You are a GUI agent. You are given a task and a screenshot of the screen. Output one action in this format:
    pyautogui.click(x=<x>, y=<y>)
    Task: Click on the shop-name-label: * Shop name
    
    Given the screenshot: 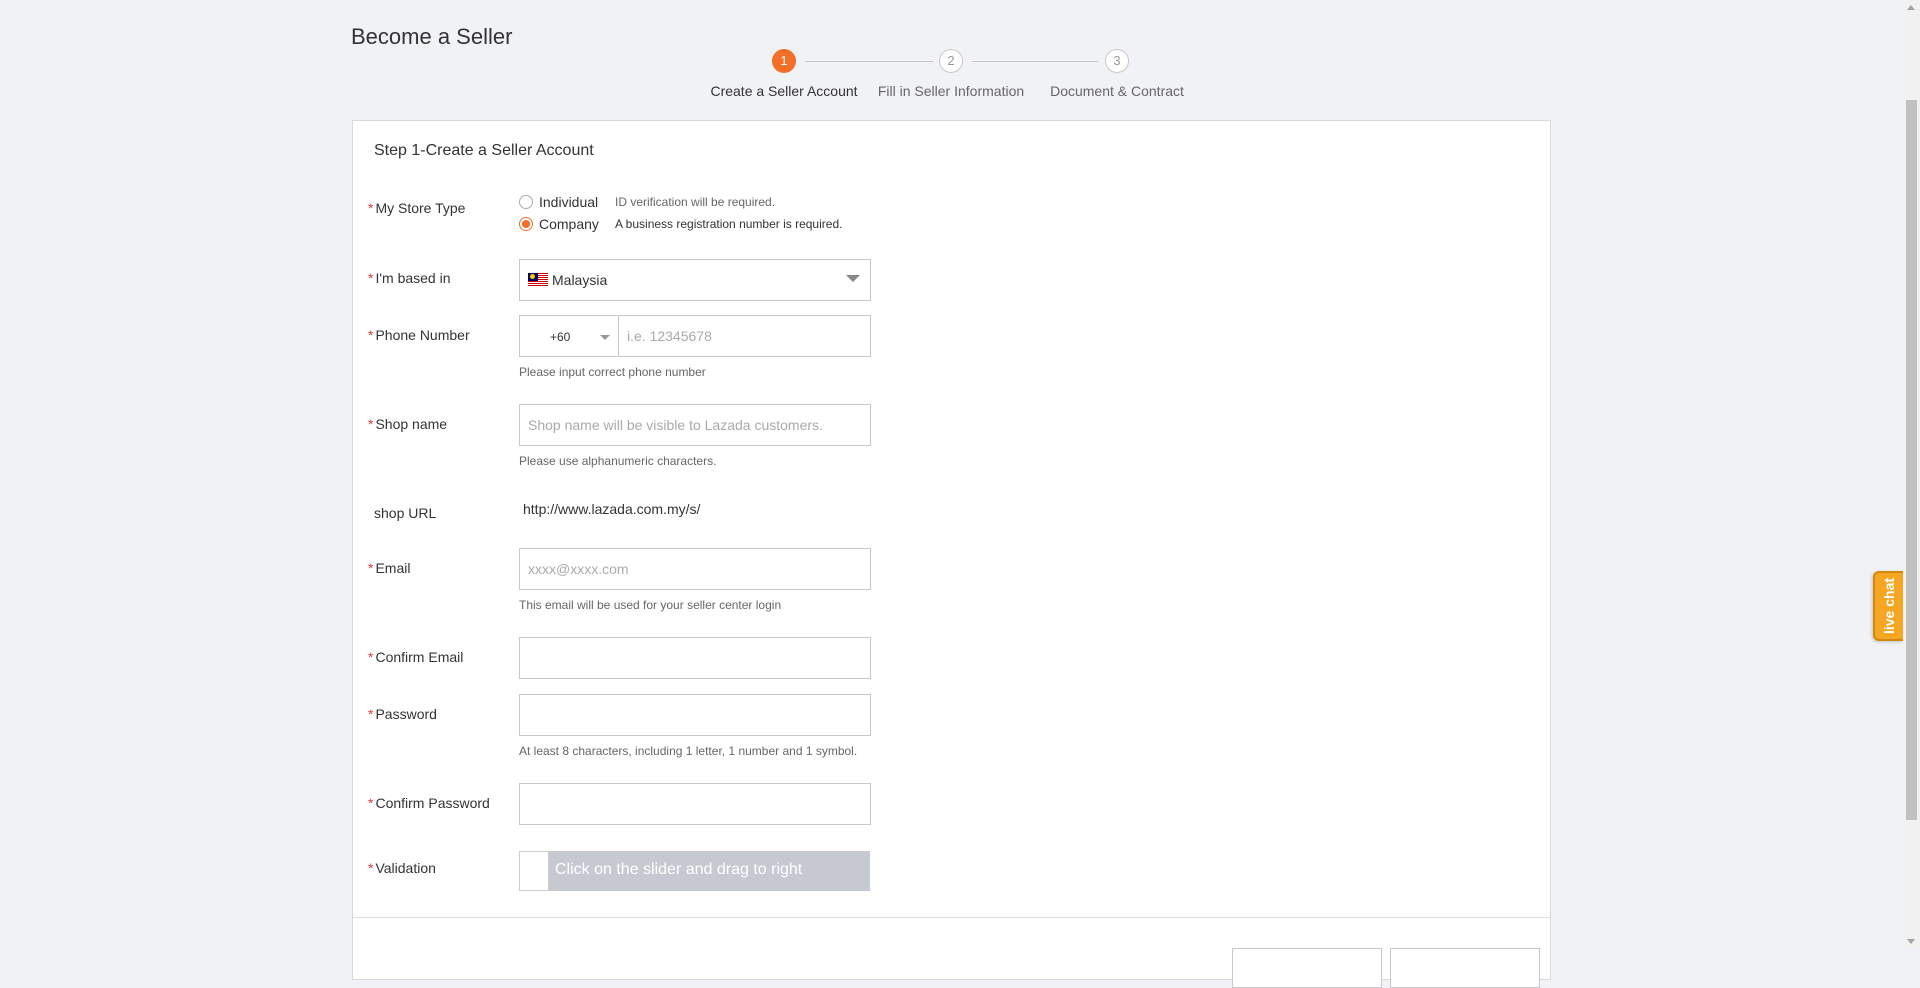 What is the action you would take?
    pyautogui.click(x=408, y=424)
    